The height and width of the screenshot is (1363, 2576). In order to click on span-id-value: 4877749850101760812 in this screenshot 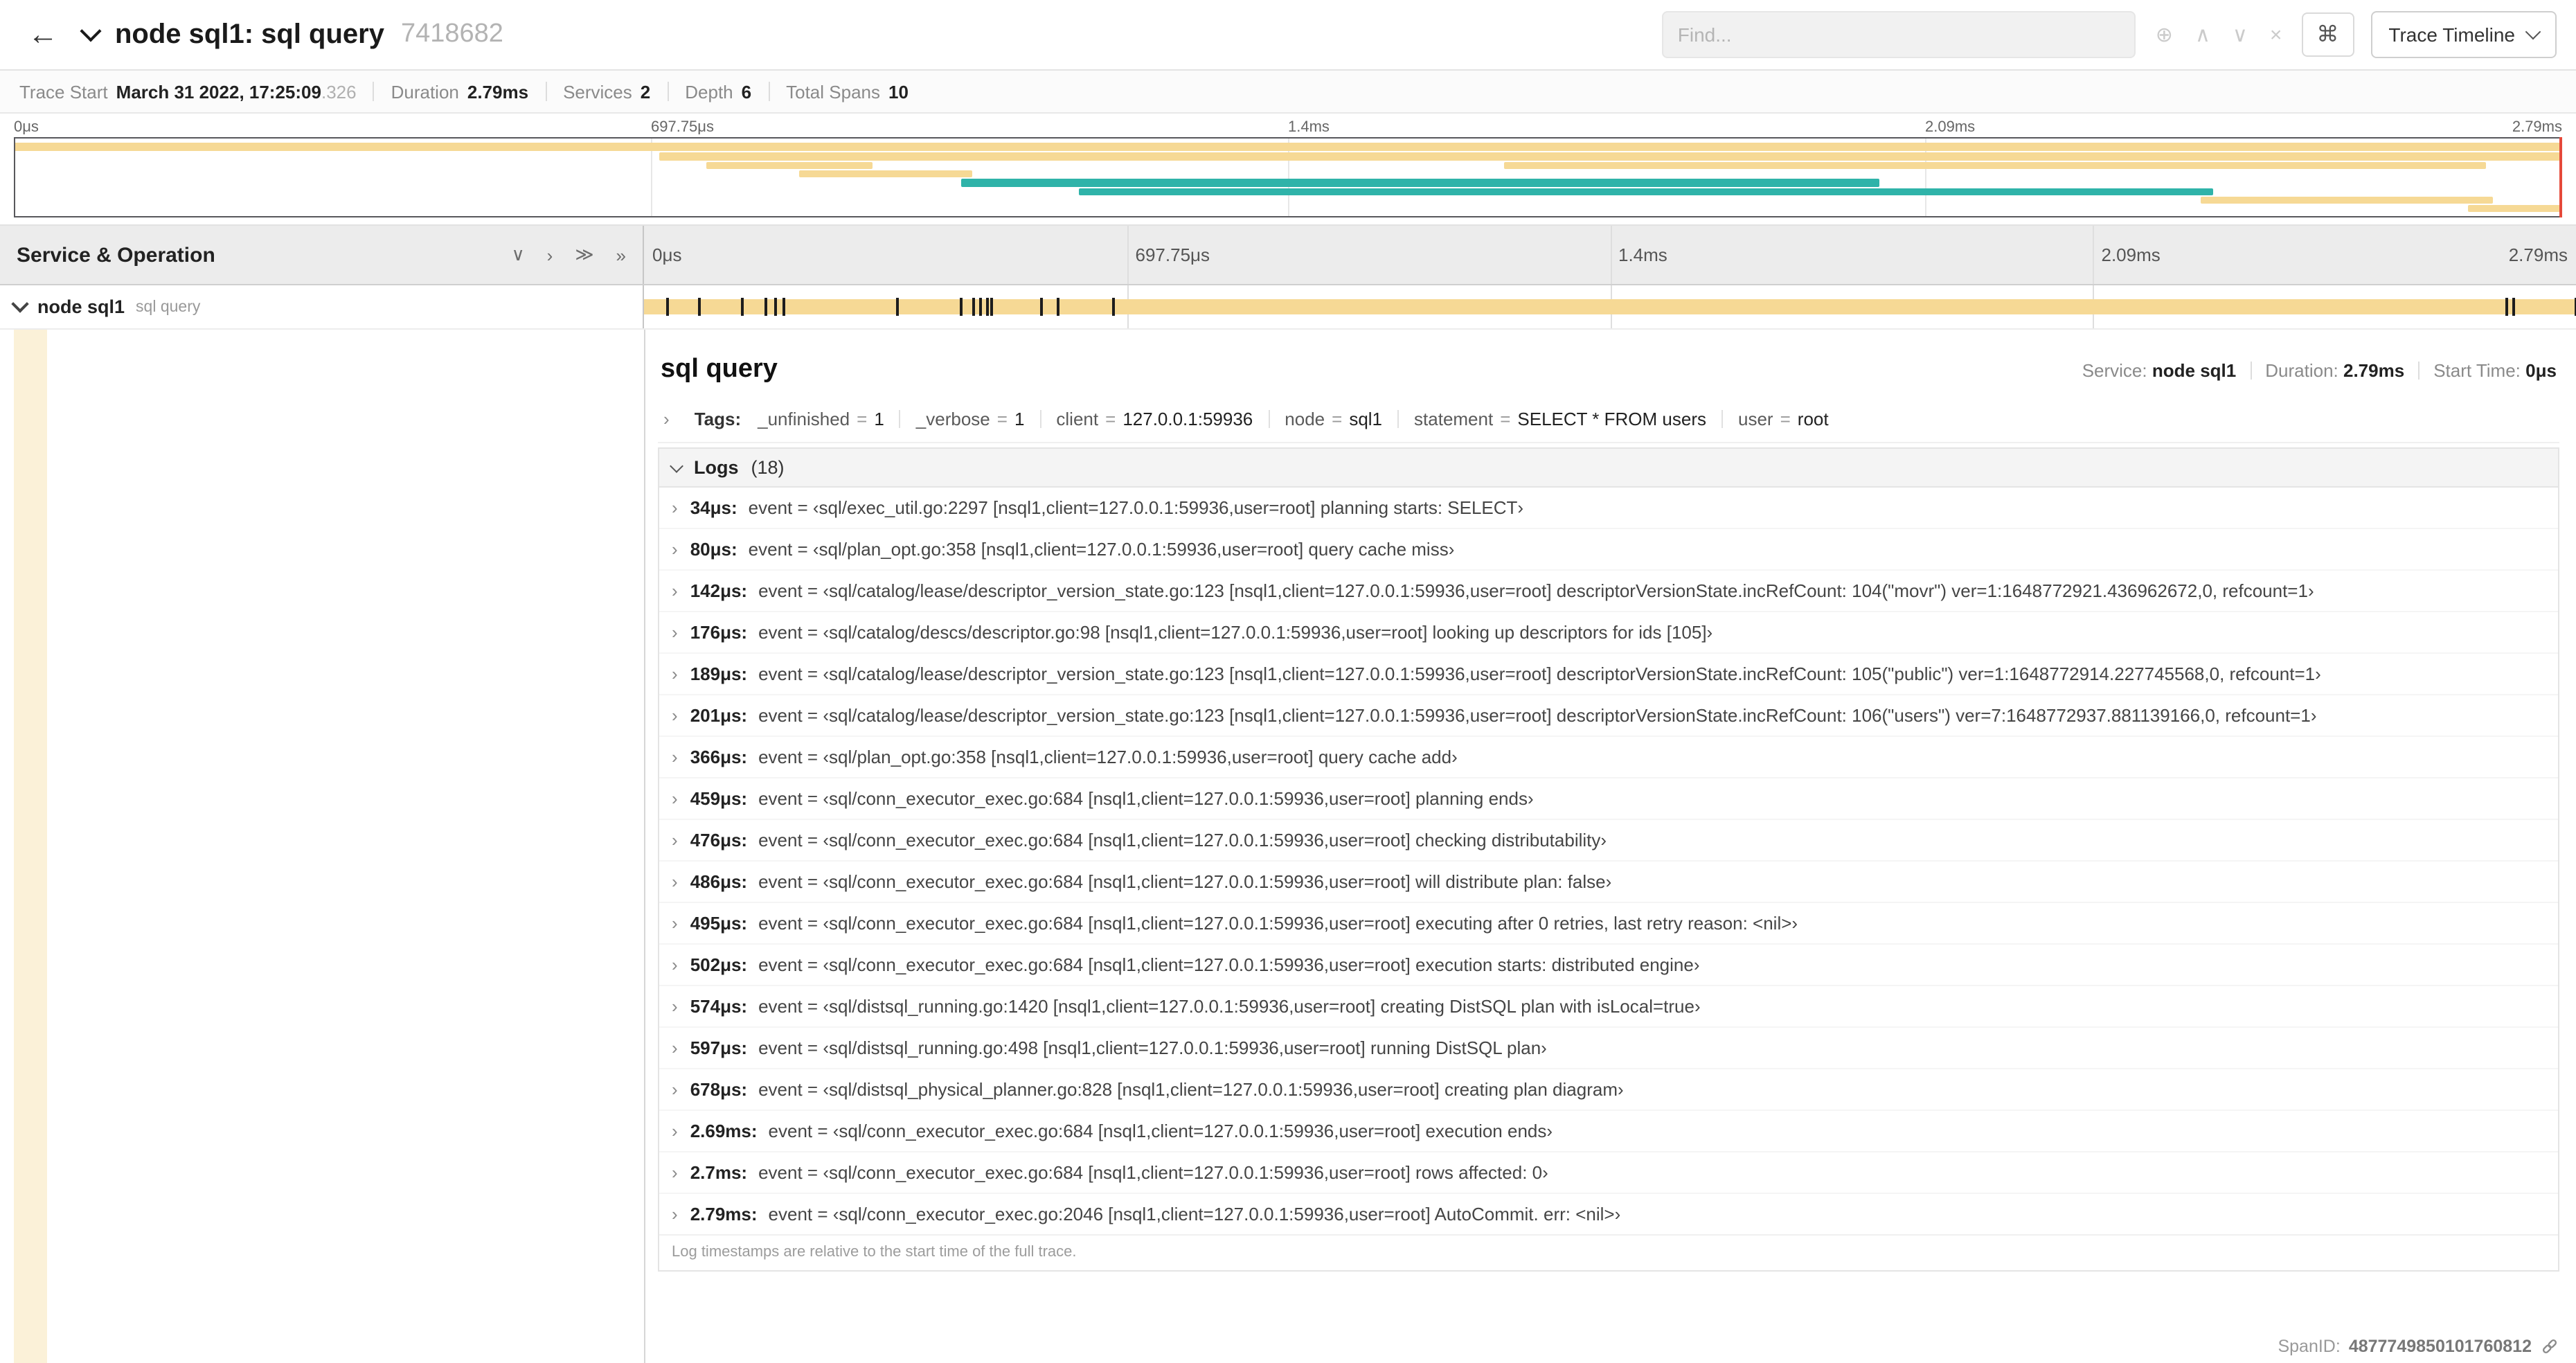, I will do `click(2440, 1347)`.